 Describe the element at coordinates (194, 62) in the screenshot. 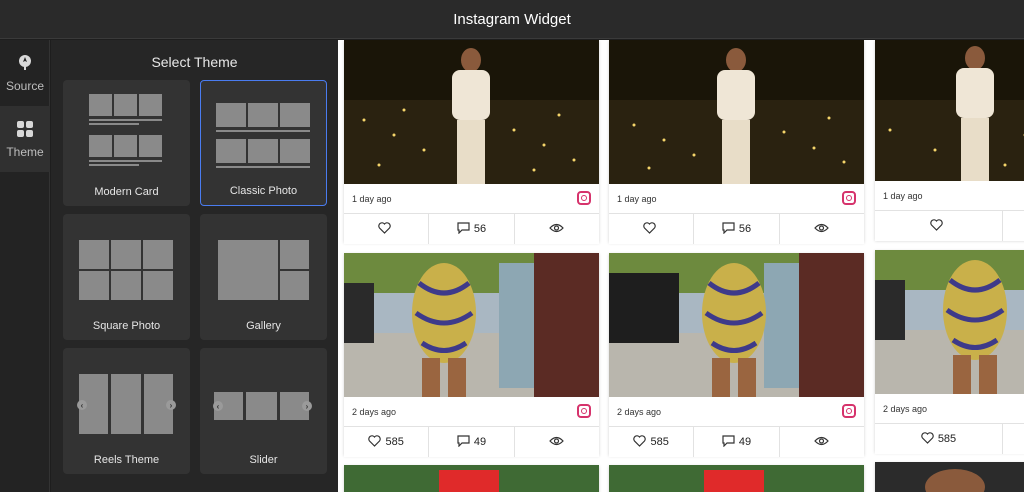

I see `panel-title: Select Theme` at that location.